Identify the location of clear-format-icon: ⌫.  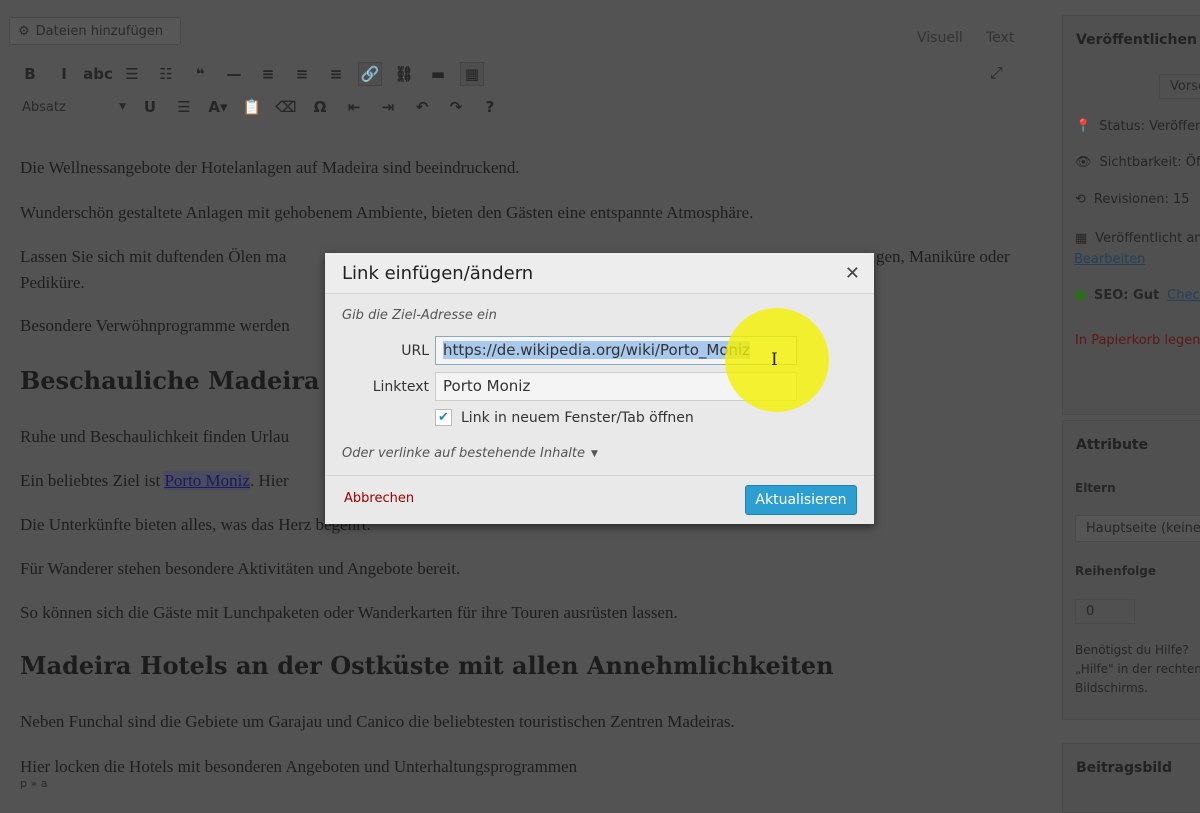
(286, 107).